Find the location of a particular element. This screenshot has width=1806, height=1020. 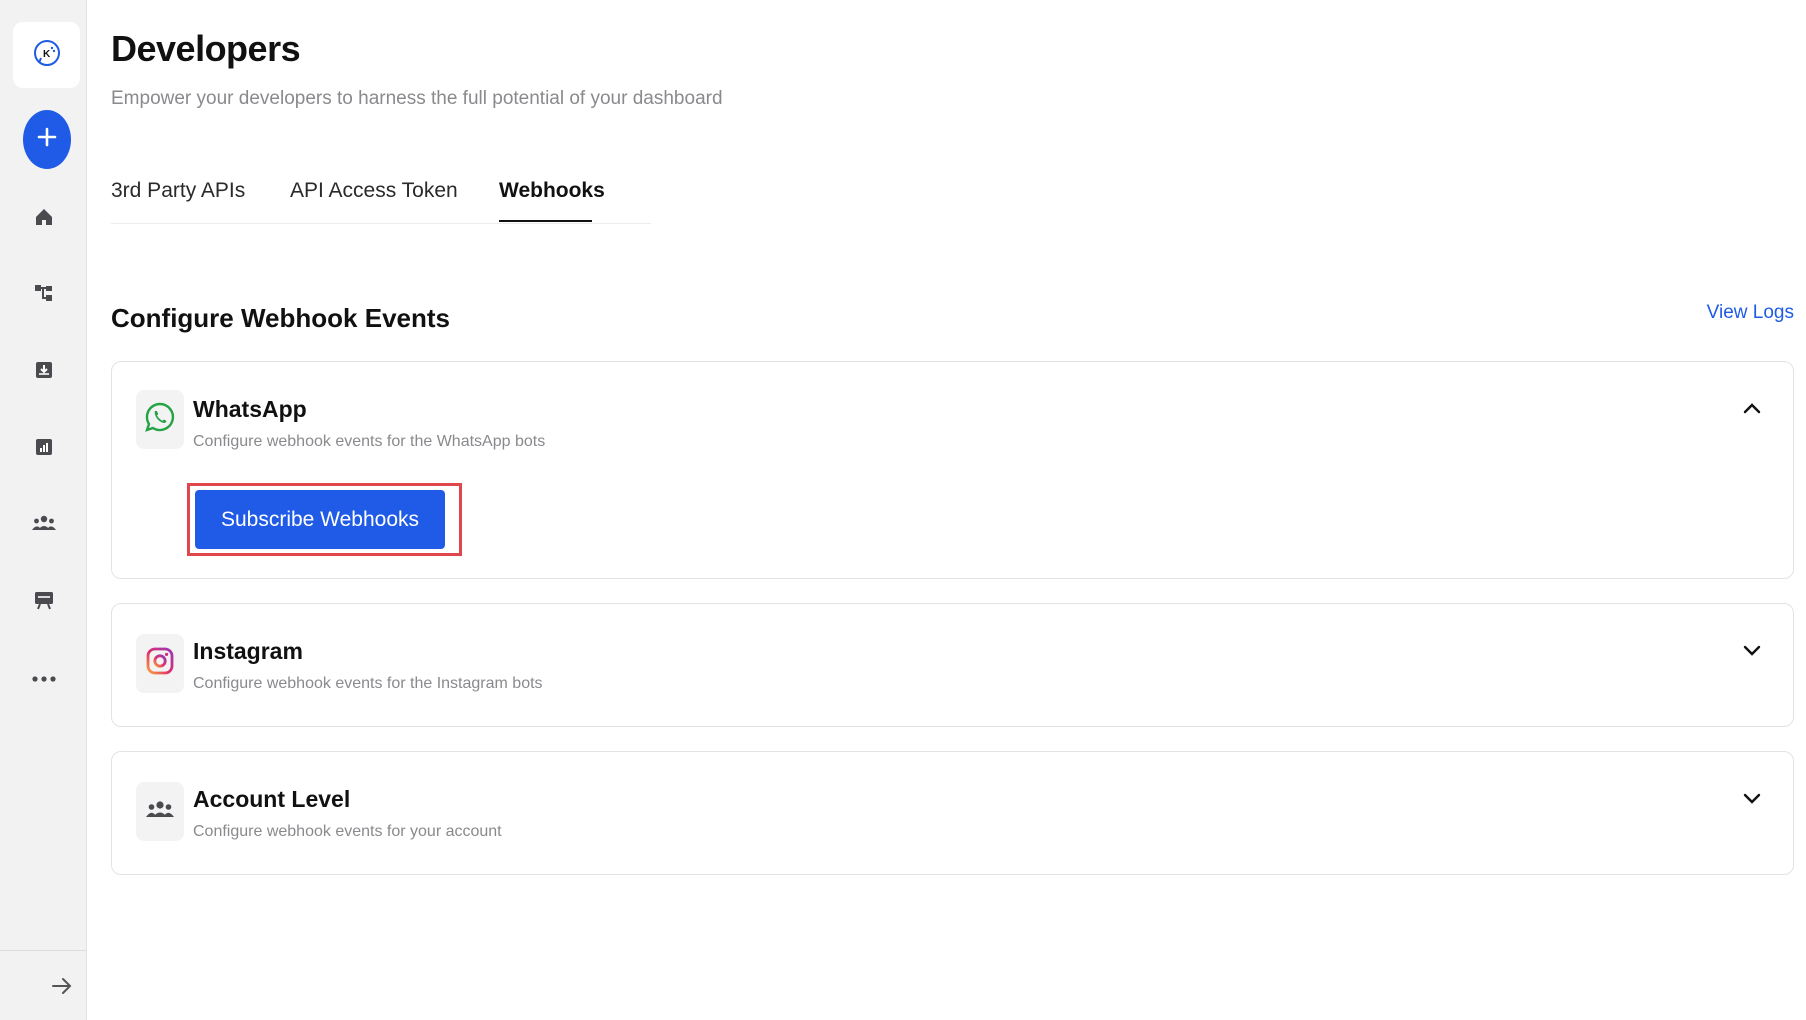

download-icon is located at coordinates (44, 372).